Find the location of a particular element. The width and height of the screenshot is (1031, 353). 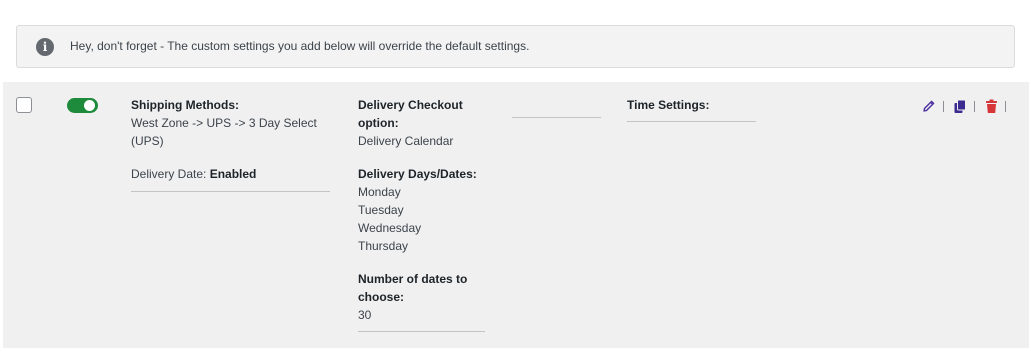

shipping-methods-value: West Zone -> UPS -> 3 Day Select (UPS) is located at coordinates (224, 132).